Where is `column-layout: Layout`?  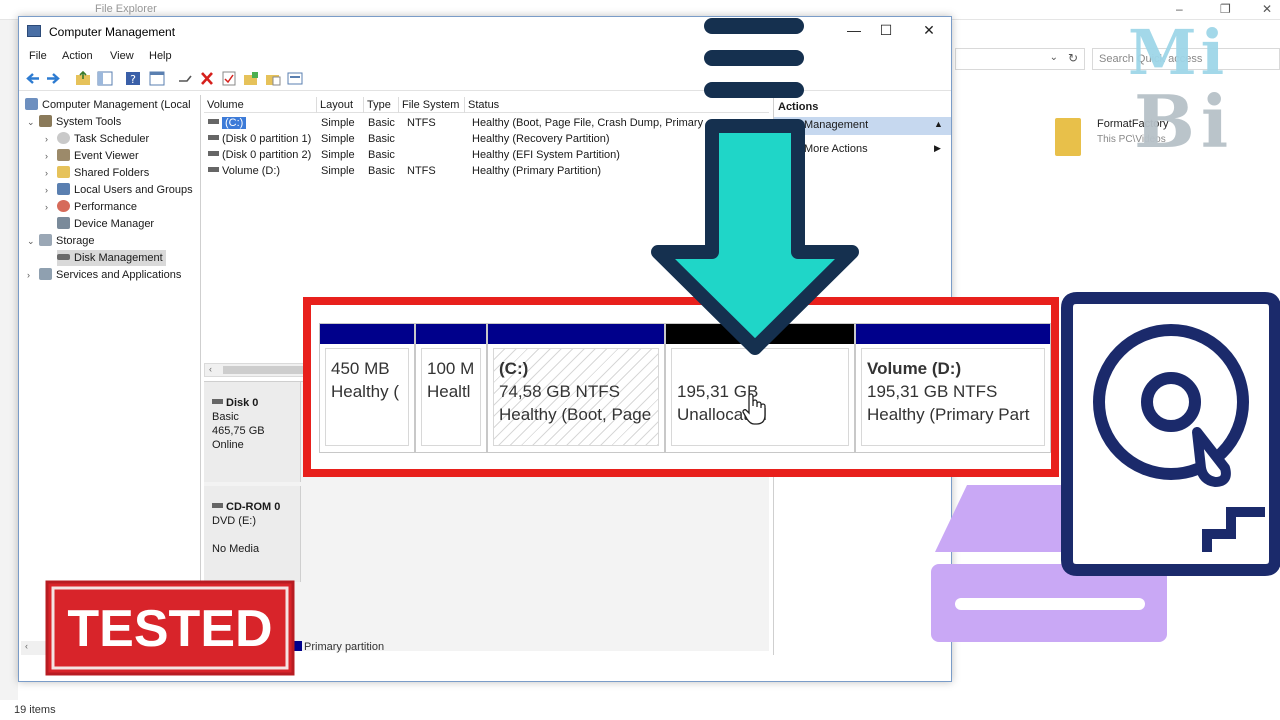 column-layout: Layout is located at coordinates (340, 105).